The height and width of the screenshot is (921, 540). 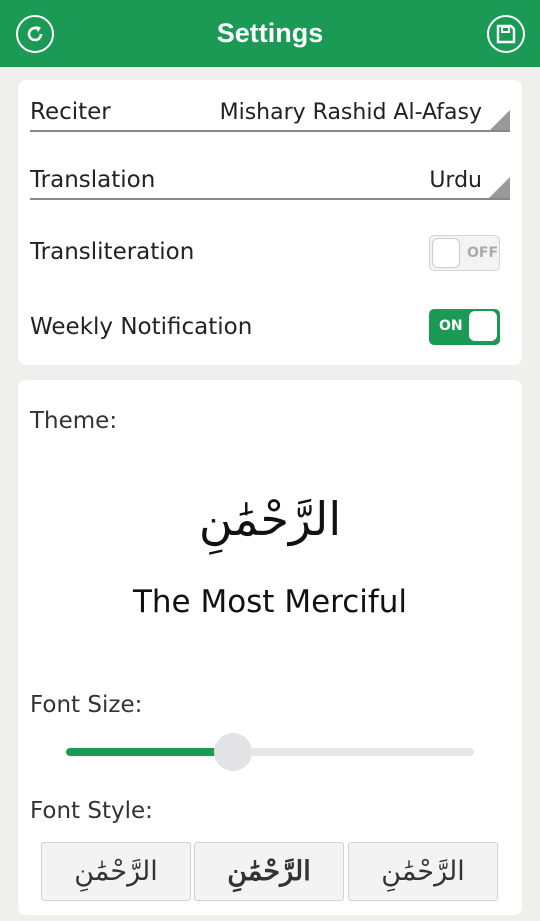 I want to click on font-size-label: Font Size:, so click(x=86, y=705).